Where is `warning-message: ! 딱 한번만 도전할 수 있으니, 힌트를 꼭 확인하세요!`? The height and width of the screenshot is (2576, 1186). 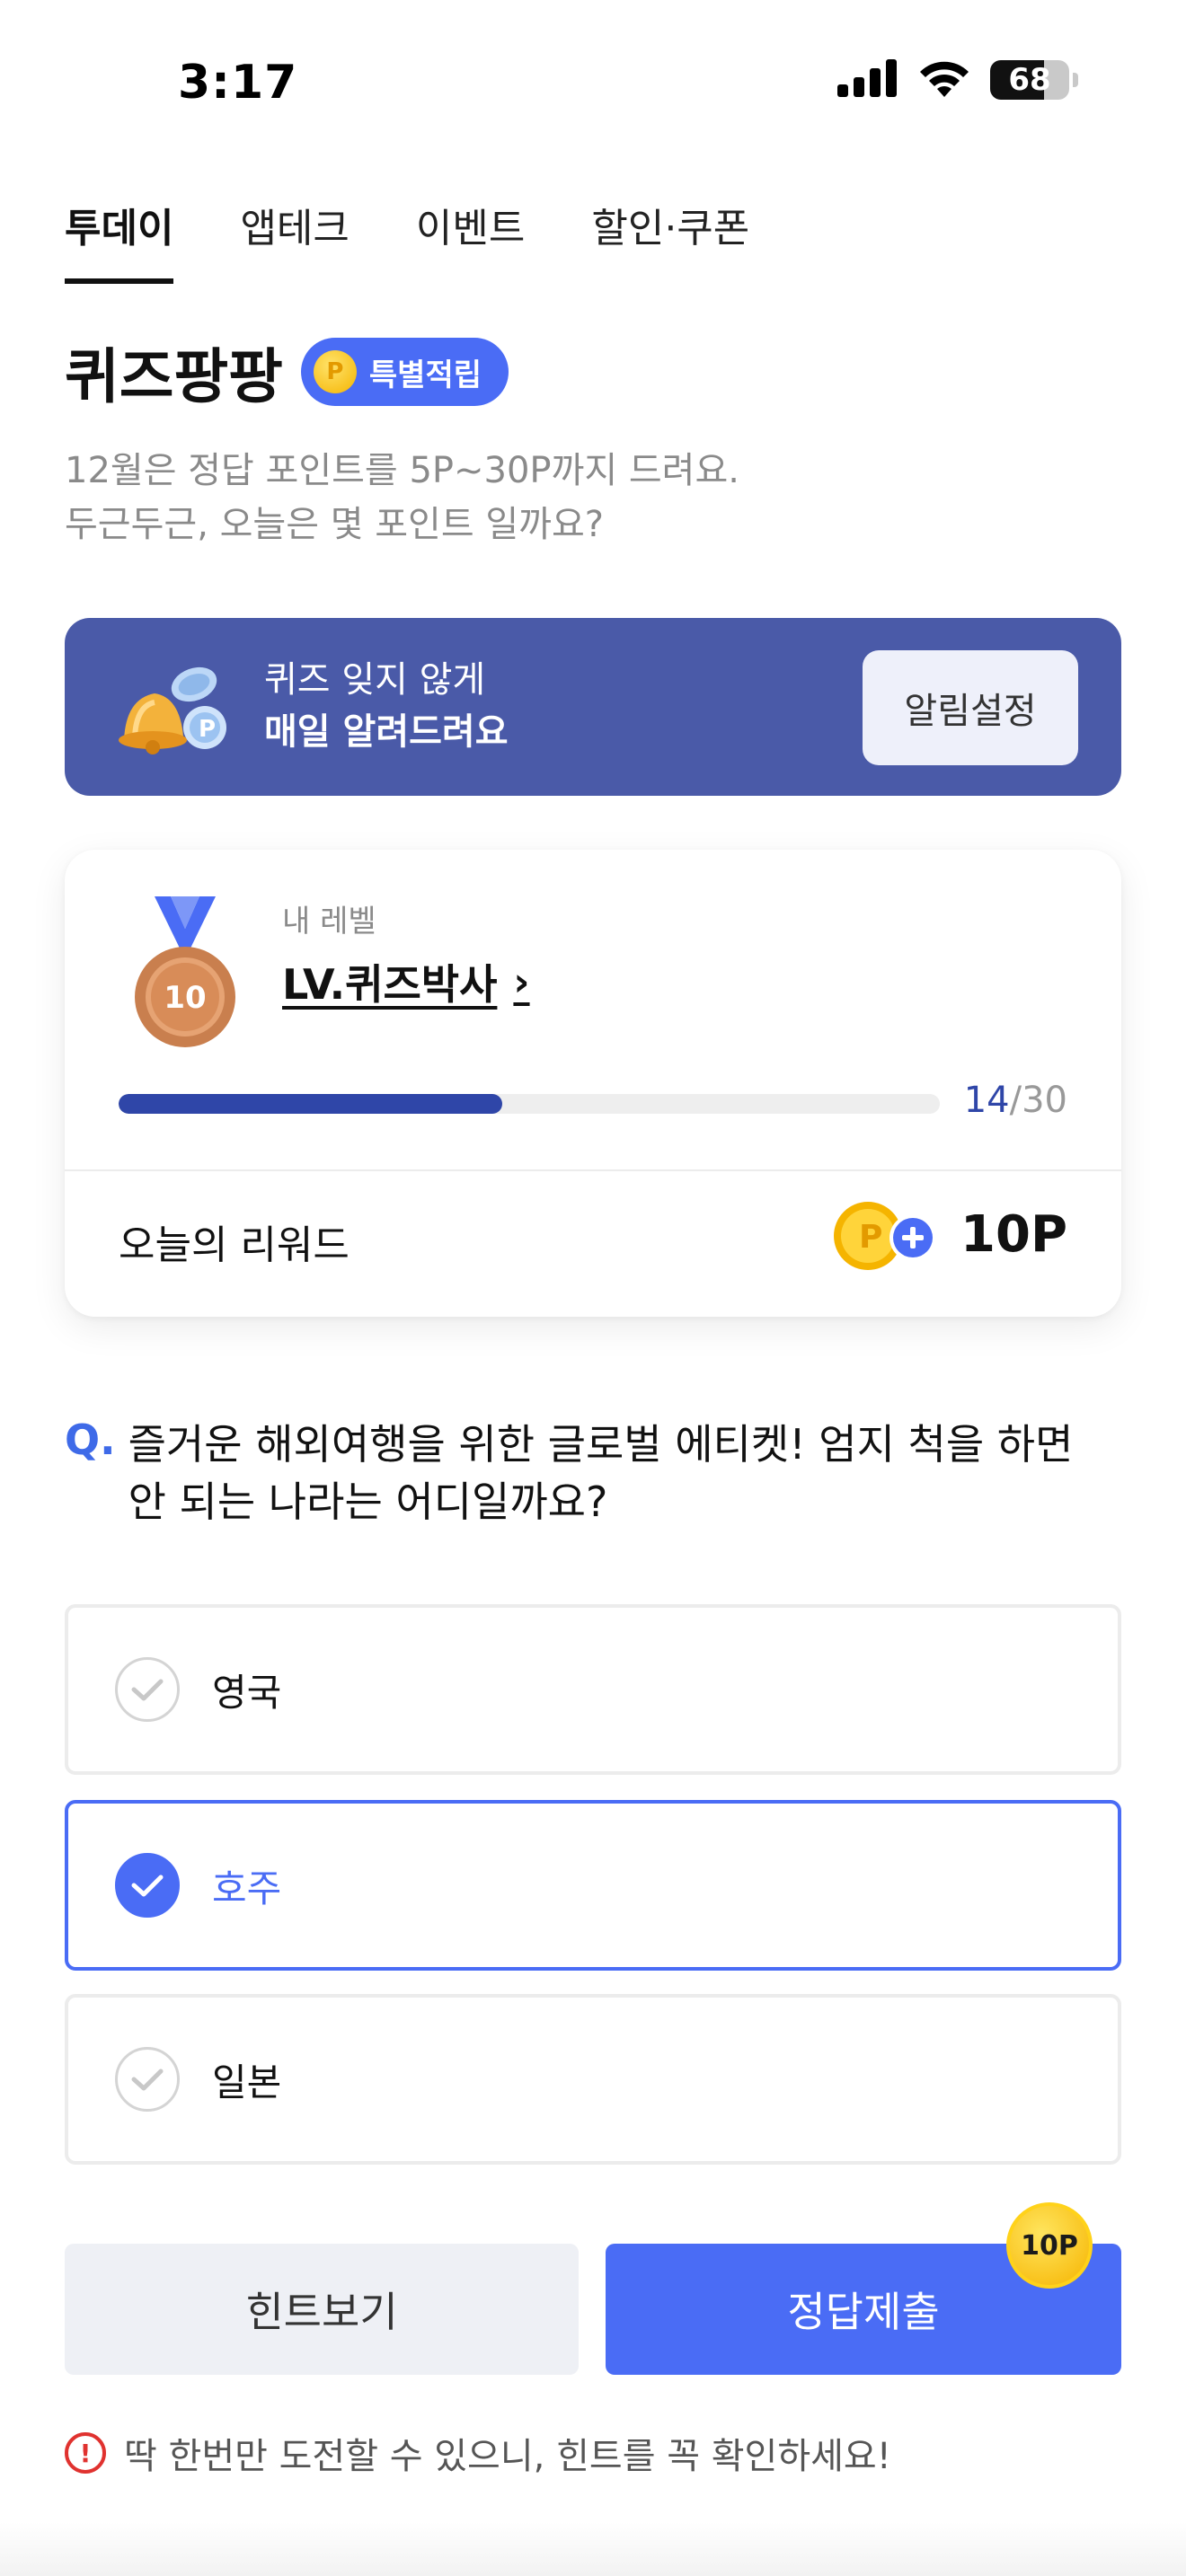 warning-message: ! 딱 한번만 도전할 수 있으니, 힌트를 꼭 확인하세요! is located at coordinates (478, 2453).